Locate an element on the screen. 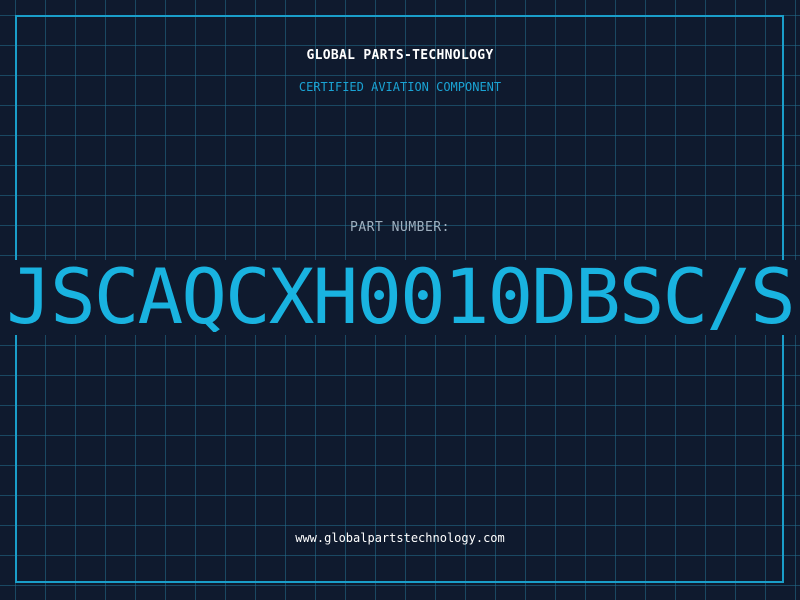 The height and width of the screenshot is (600, 800). part-number-value: JSCAQCXH0010DBSC/S is located at coordinates (401, 297).